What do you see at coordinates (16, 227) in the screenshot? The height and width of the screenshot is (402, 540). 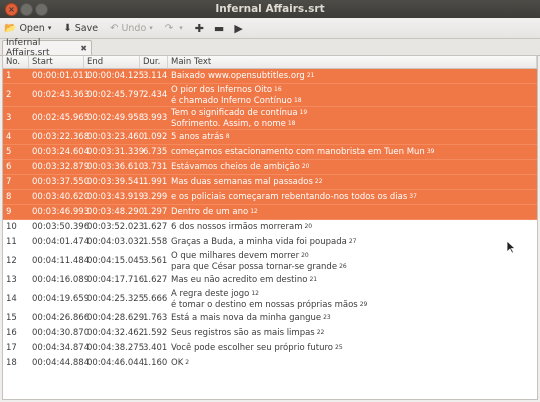 I see `cell-number: 10` at bounding box center [16, 227].